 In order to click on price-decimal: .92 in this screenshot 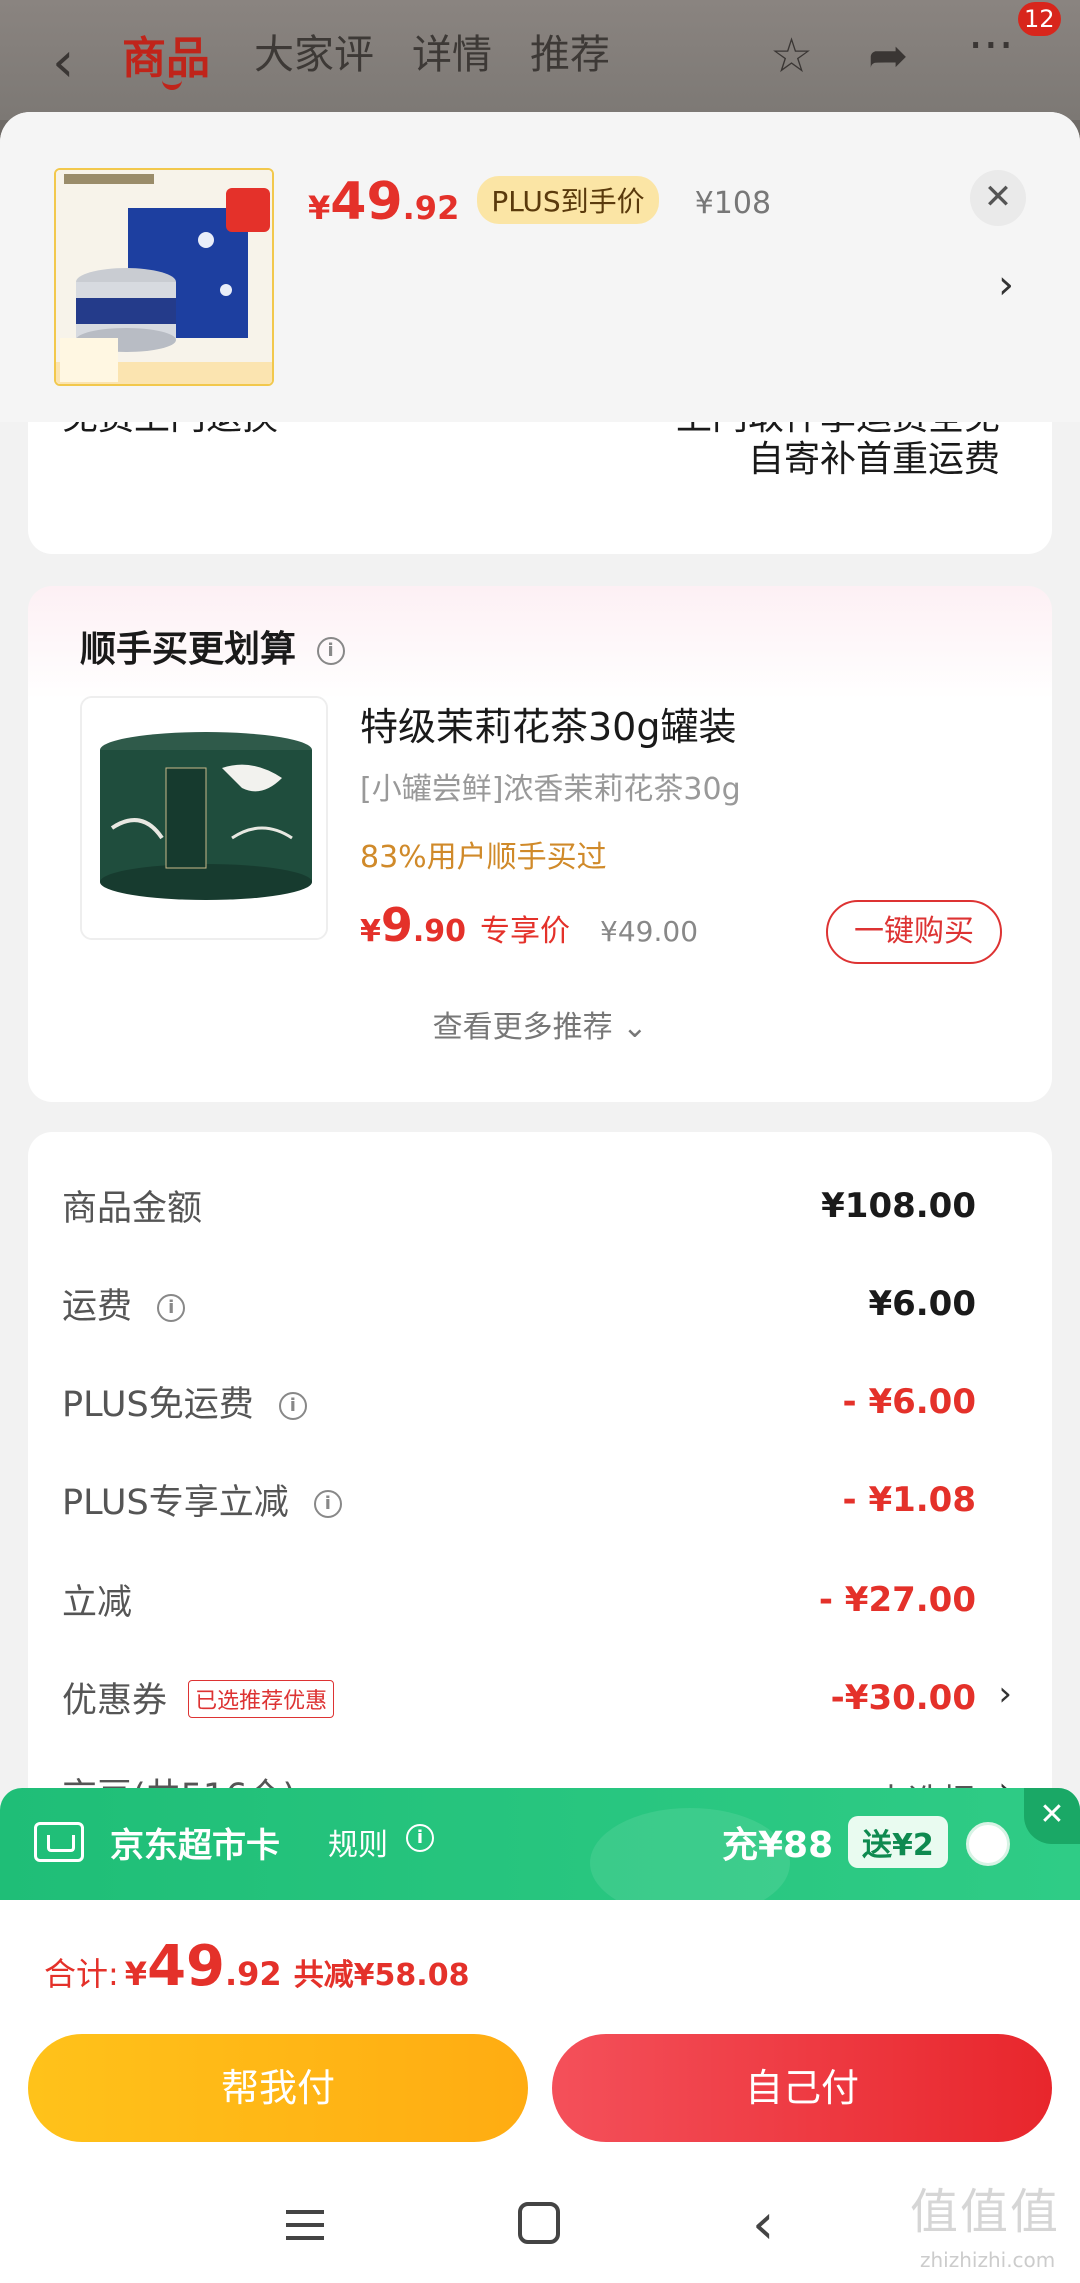, I will do `click(431, 208)`.